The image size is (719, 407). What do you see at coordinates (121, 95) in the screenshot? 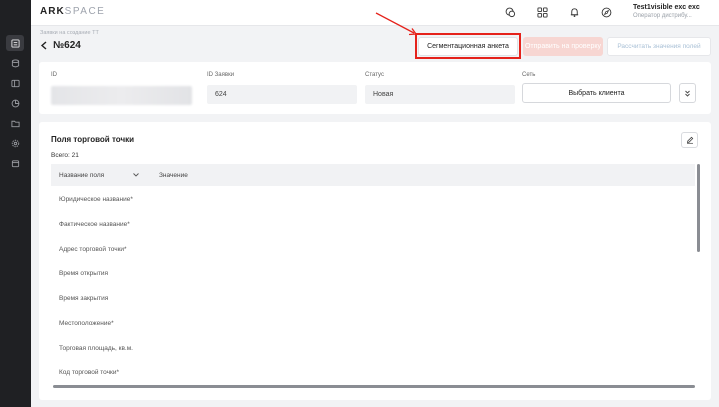
I see `id-field` at bounding box center [121, 95].